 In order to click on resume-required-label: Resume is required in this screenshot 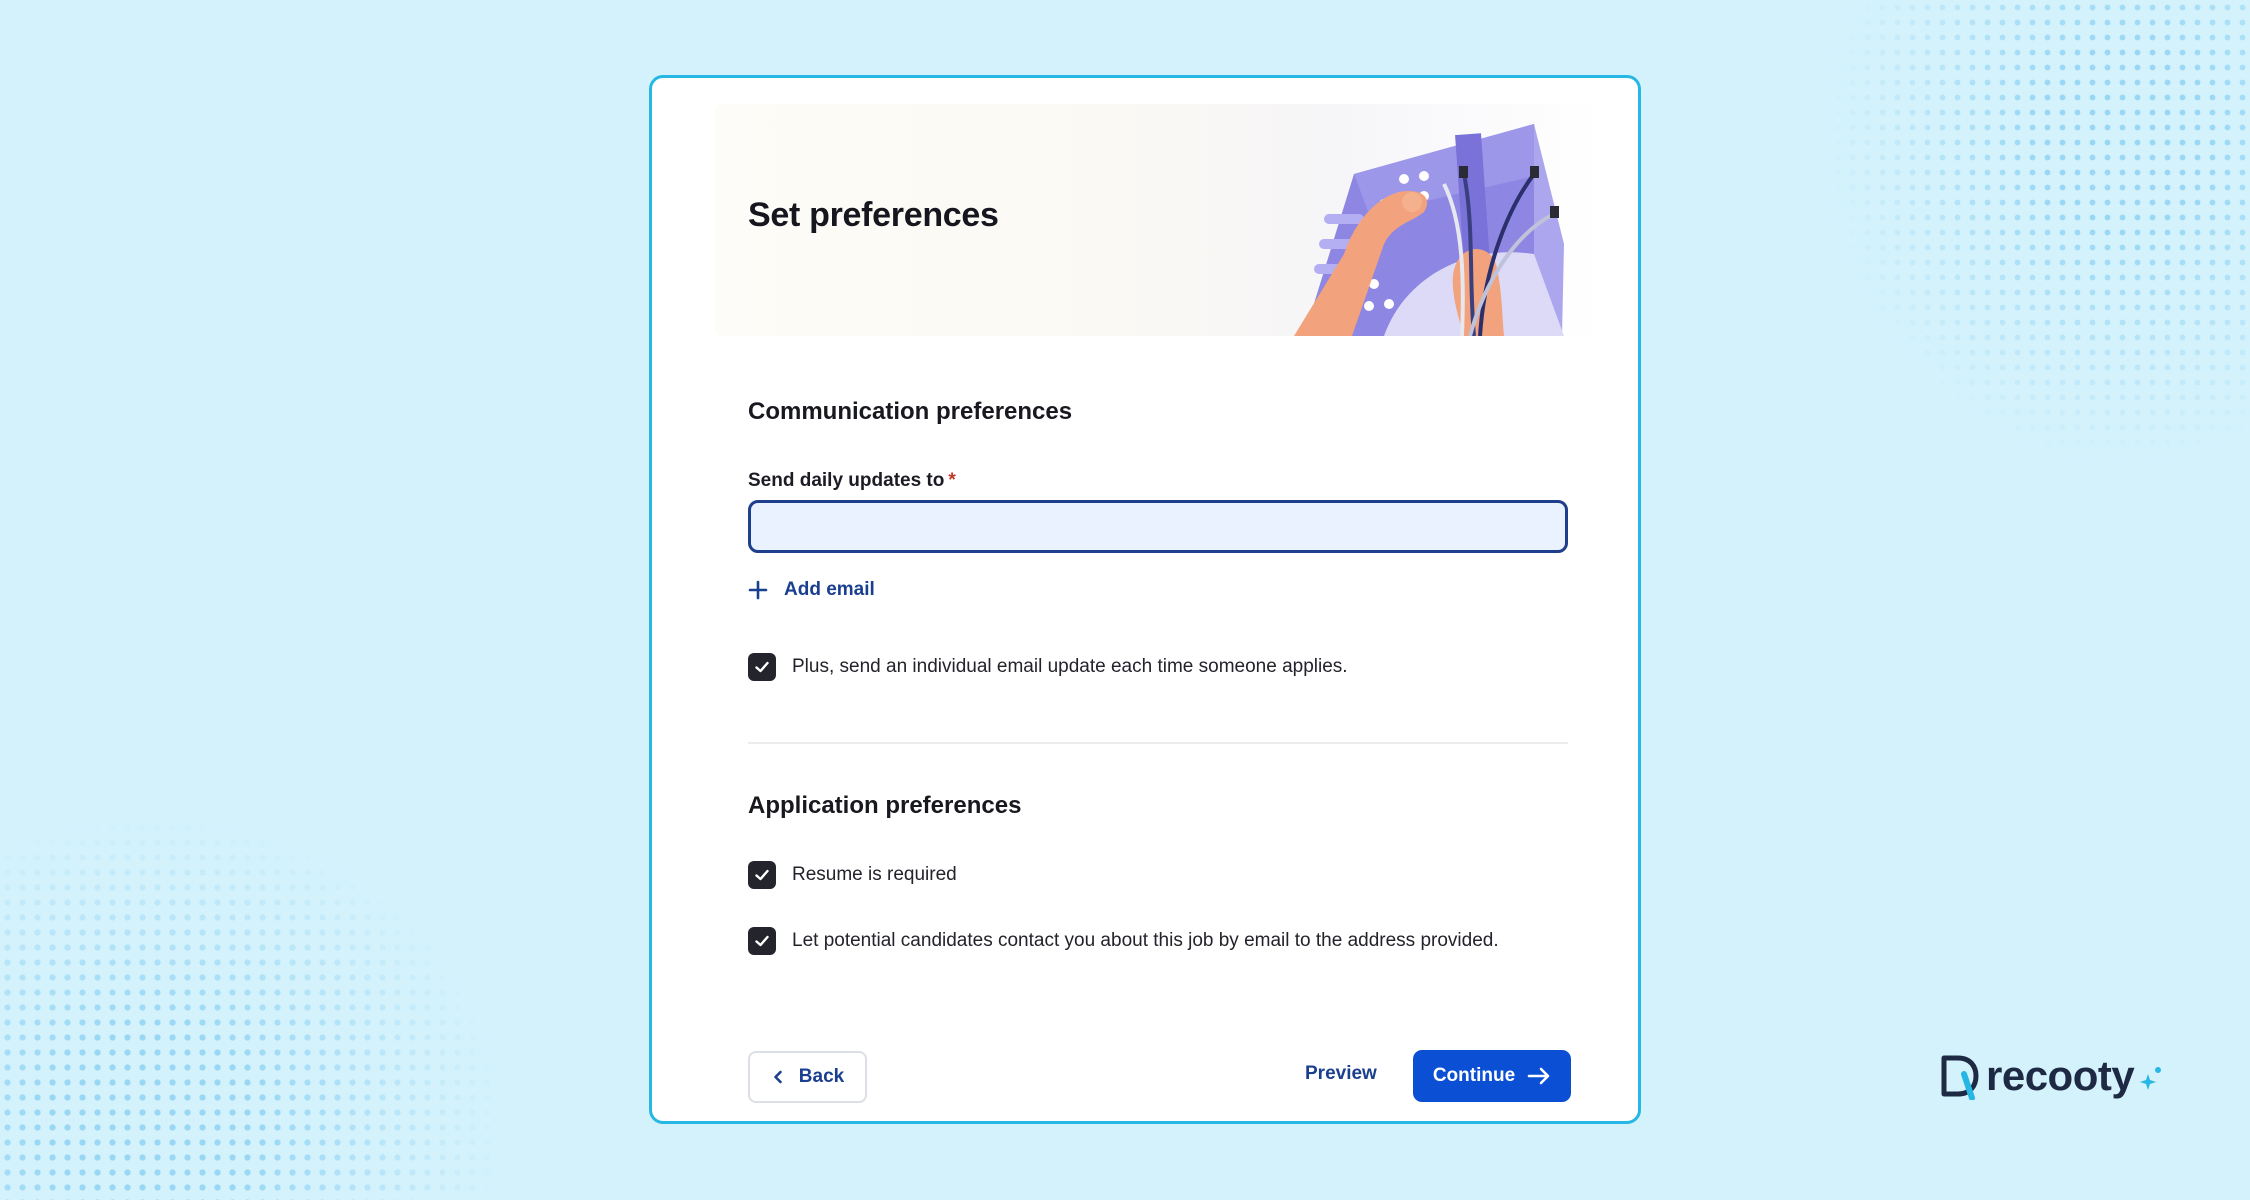, I will do `click(874, 874)`.